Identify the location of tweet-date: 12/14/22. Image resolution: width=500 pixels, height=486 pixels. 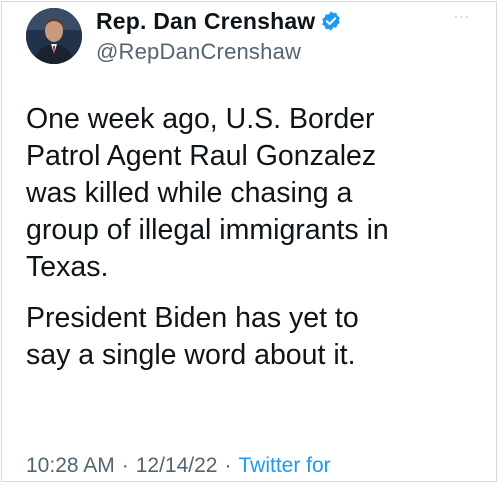
(177, 465).